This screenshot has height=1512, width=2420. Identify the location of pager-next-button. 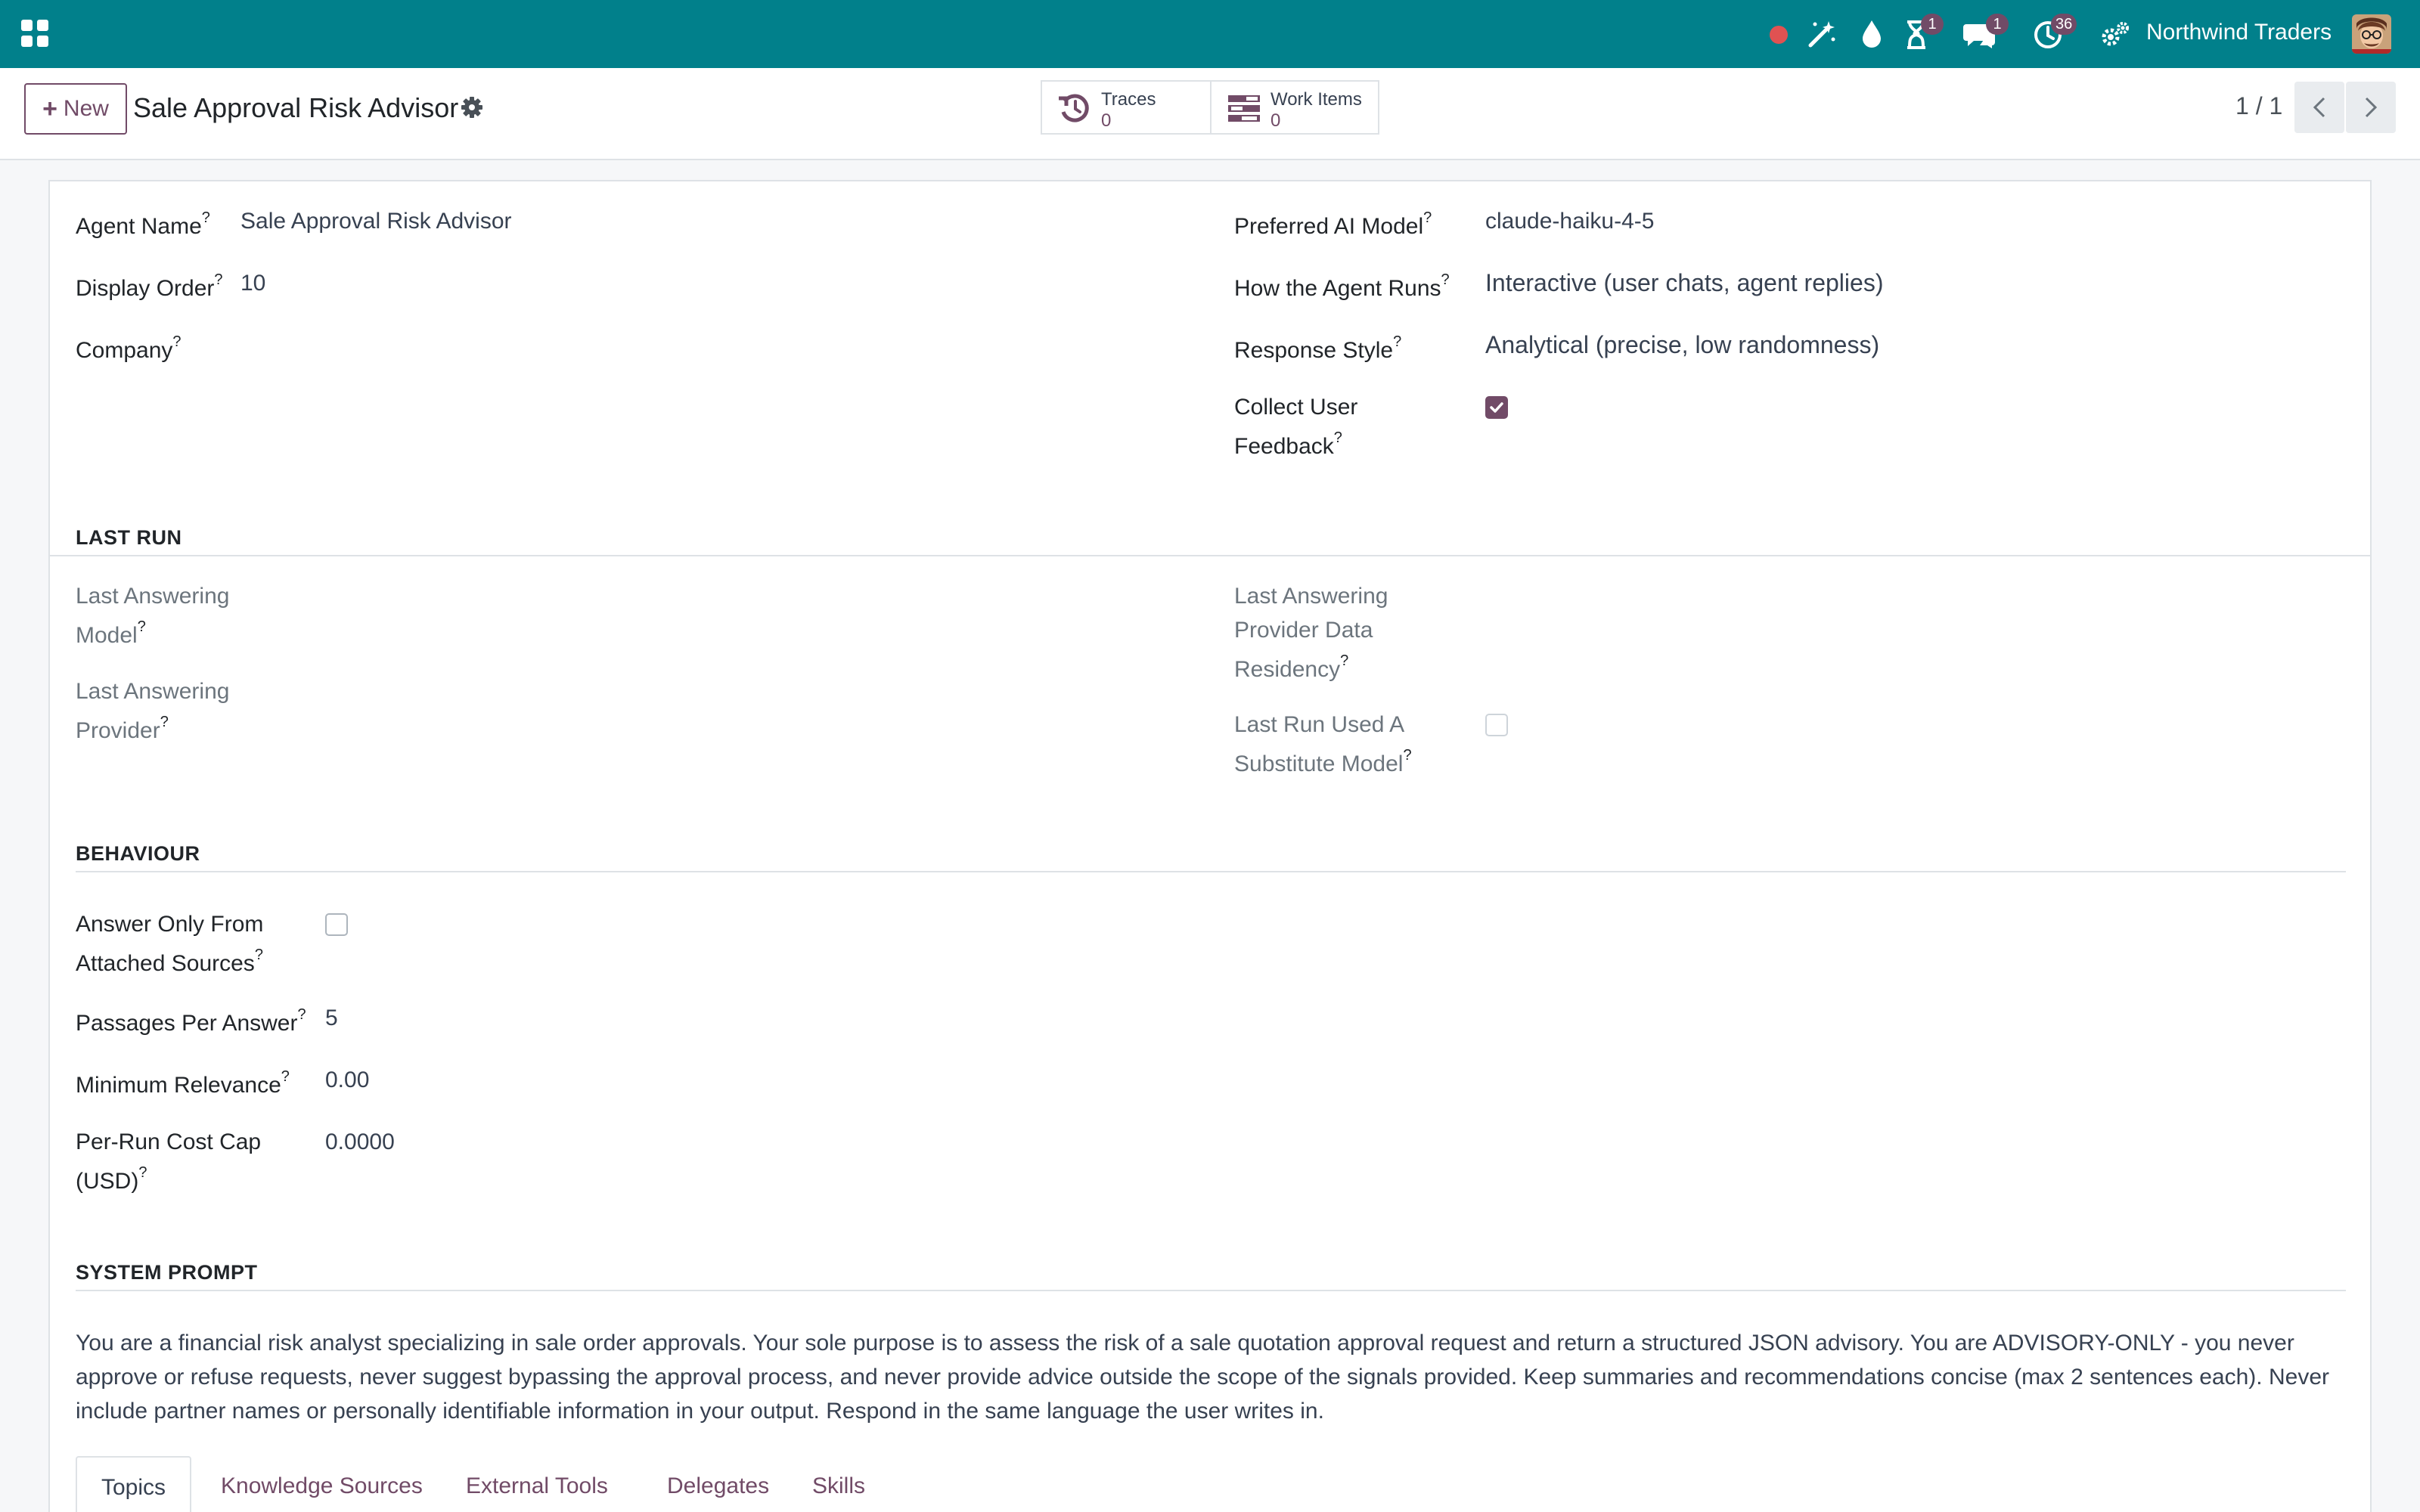
(2371, 107).